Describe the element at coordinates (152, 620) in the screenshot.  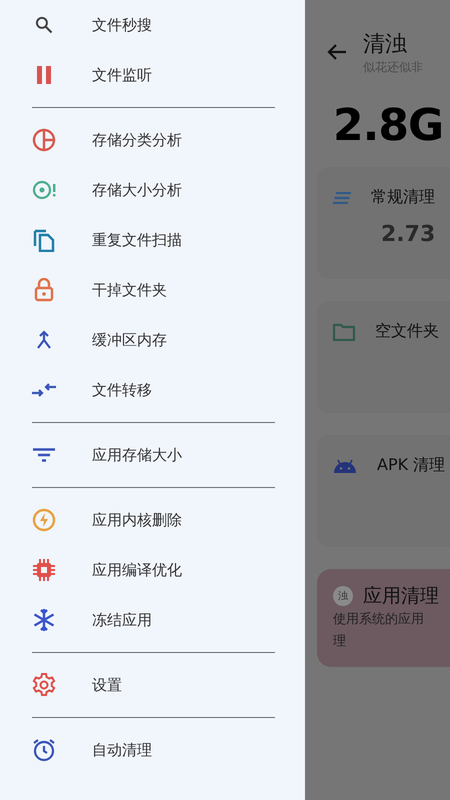
I see `drawer-item: 冻结应用` at that location.